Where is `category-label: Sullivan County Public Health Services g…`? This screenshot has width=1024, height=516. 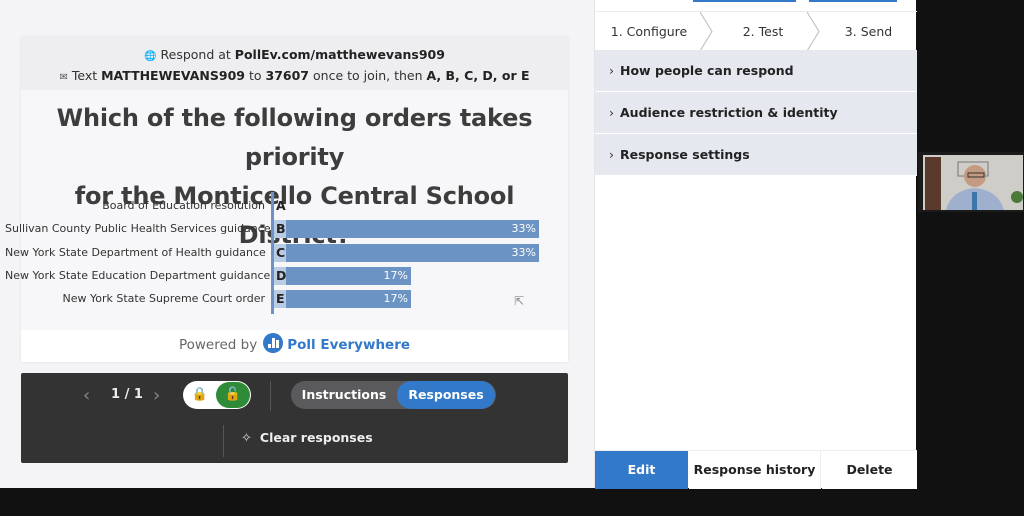
category-label: Sullivan County Public Health Services g… is located at coordinates (138, 229).